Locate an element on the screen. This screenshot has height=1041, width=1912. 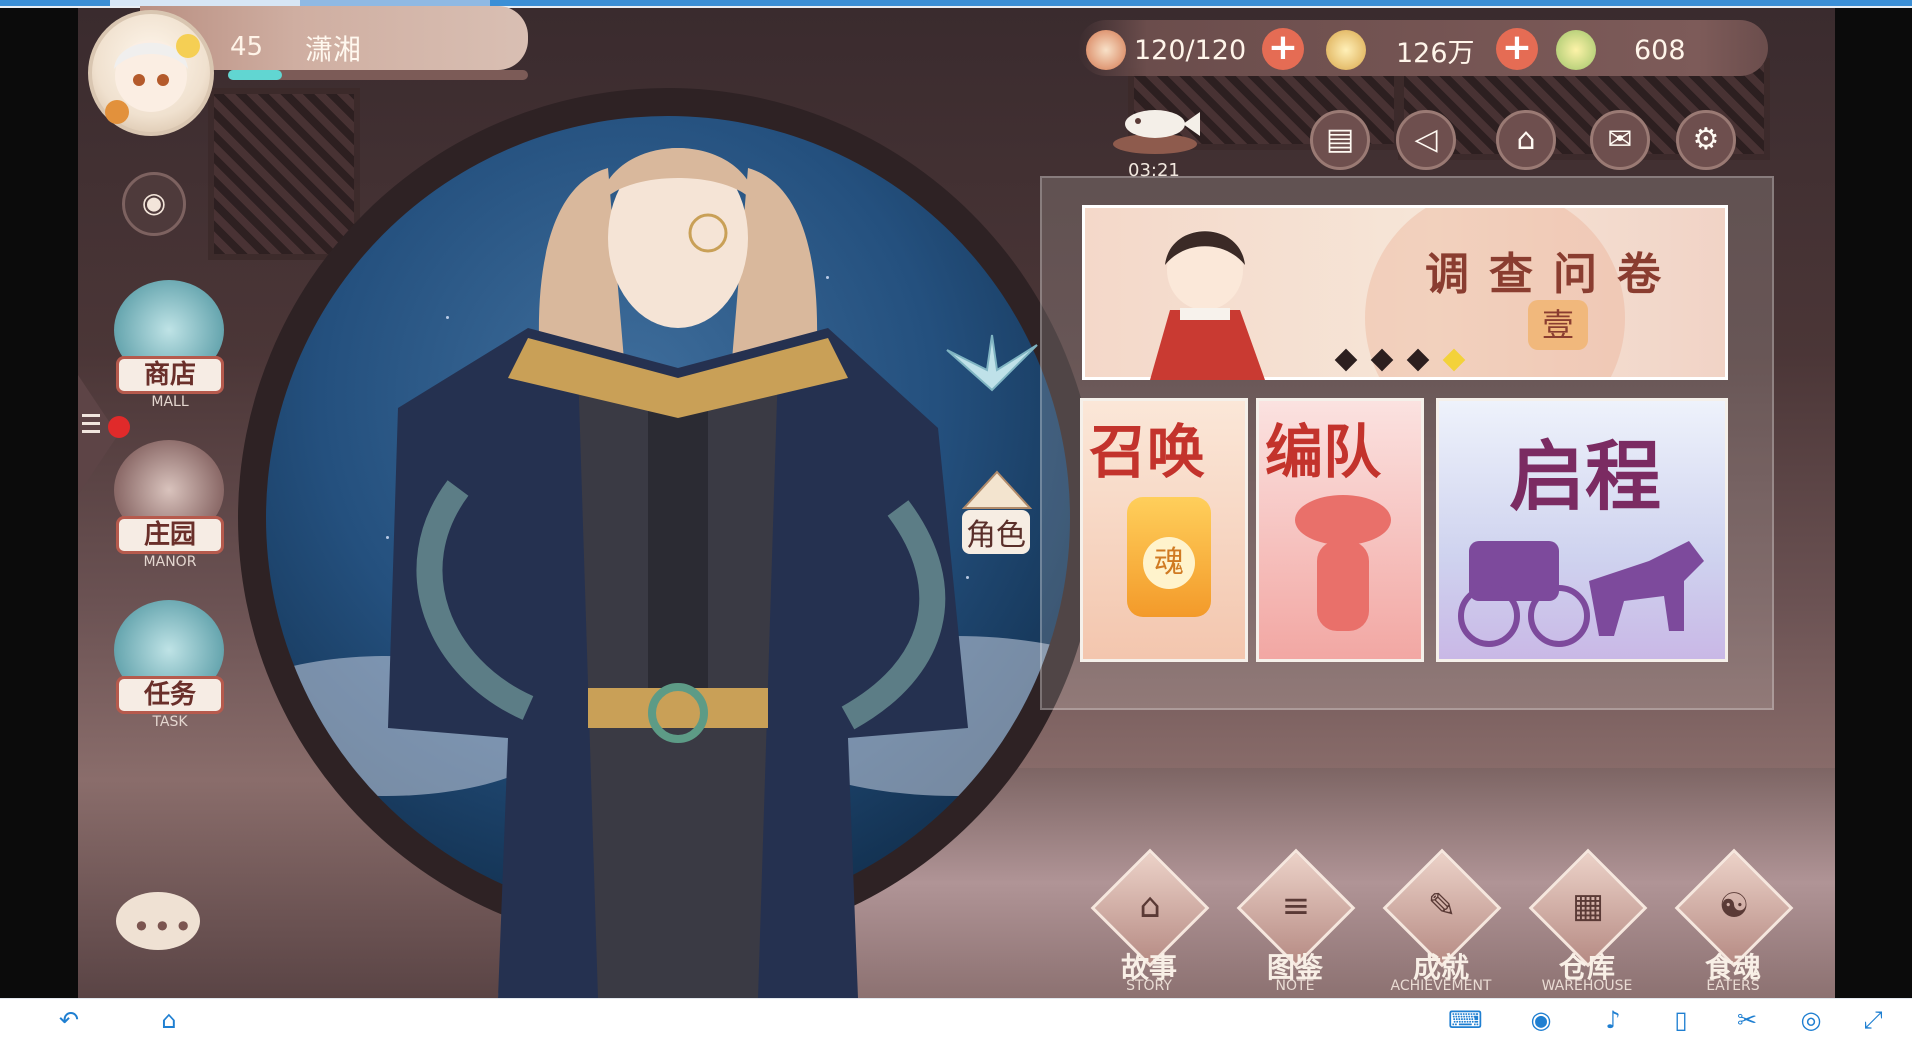
mall-label: 商店 is located at coordinates (170, 375).